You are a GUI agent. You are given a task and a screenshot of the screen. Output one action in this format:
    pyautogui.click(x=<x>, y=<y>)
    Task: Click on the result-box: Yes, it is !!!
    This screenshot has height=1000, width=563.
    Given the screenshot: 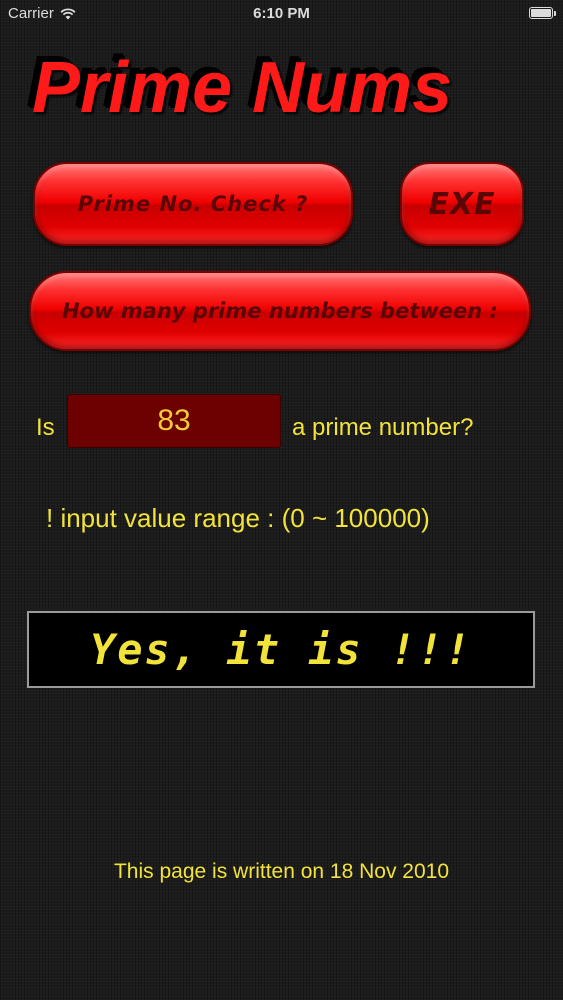 What is the action you would take?
    pyautogui.click(x=281, y=649)
    